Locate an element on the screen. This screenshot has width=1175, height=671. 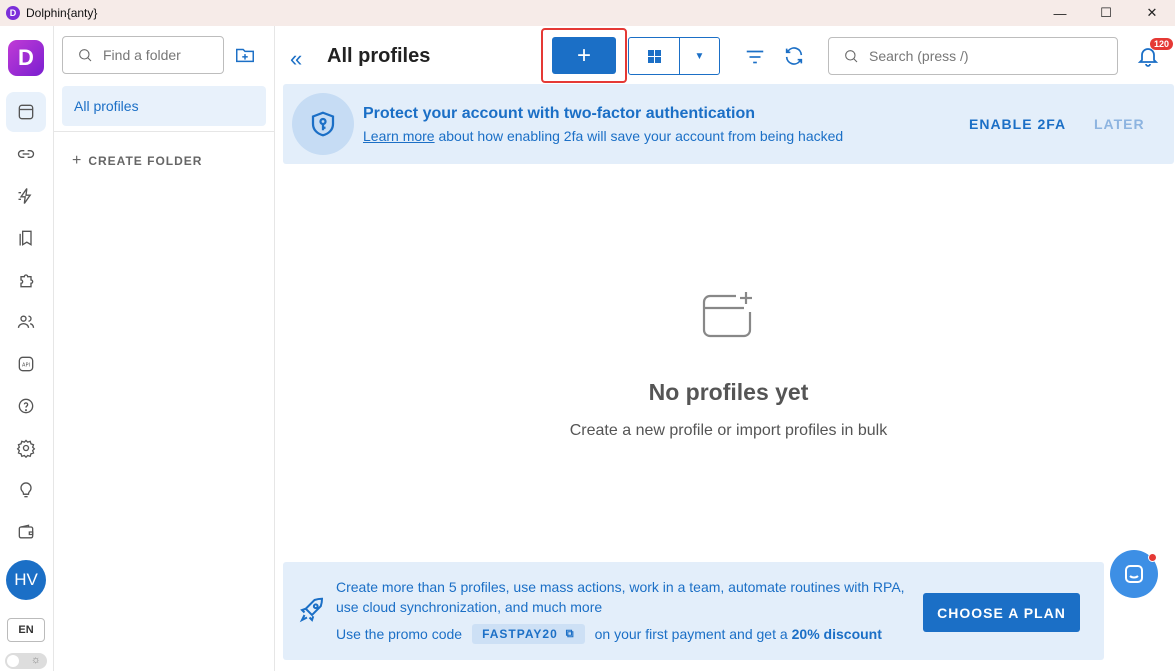
extensions-icon is located at coordinates (26, 280).